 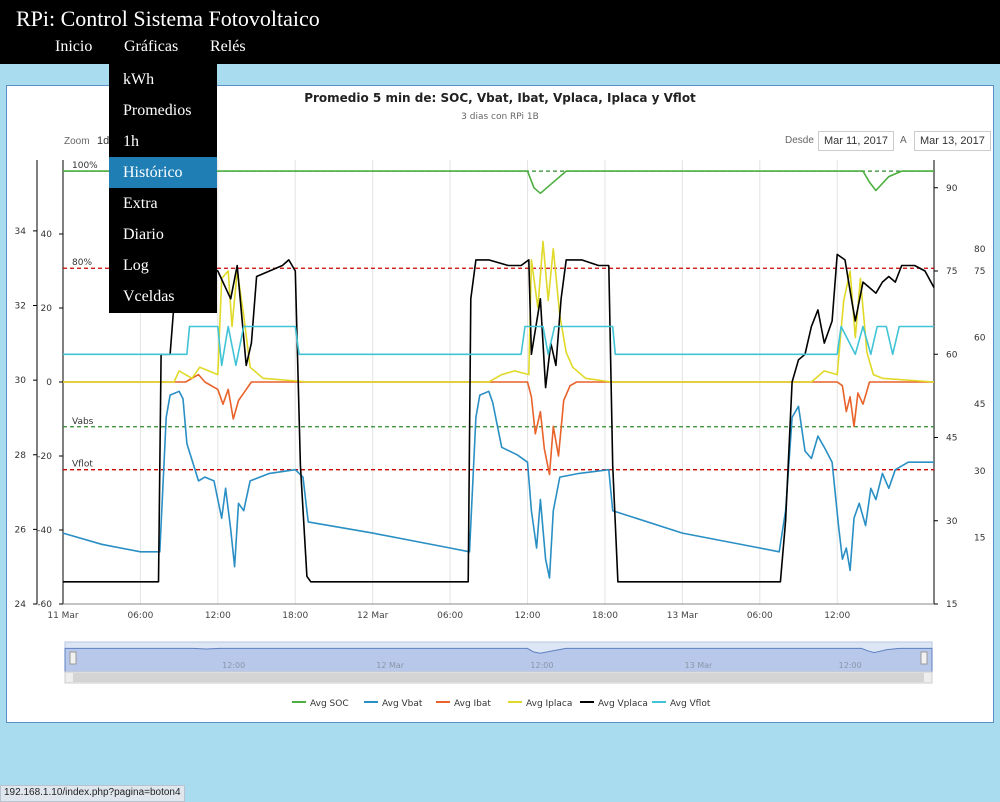 What do you see at coordinates (979, 272) in the screenshot?
I see `right-outer-tick-label: 75` at bounding box center [979, 272].